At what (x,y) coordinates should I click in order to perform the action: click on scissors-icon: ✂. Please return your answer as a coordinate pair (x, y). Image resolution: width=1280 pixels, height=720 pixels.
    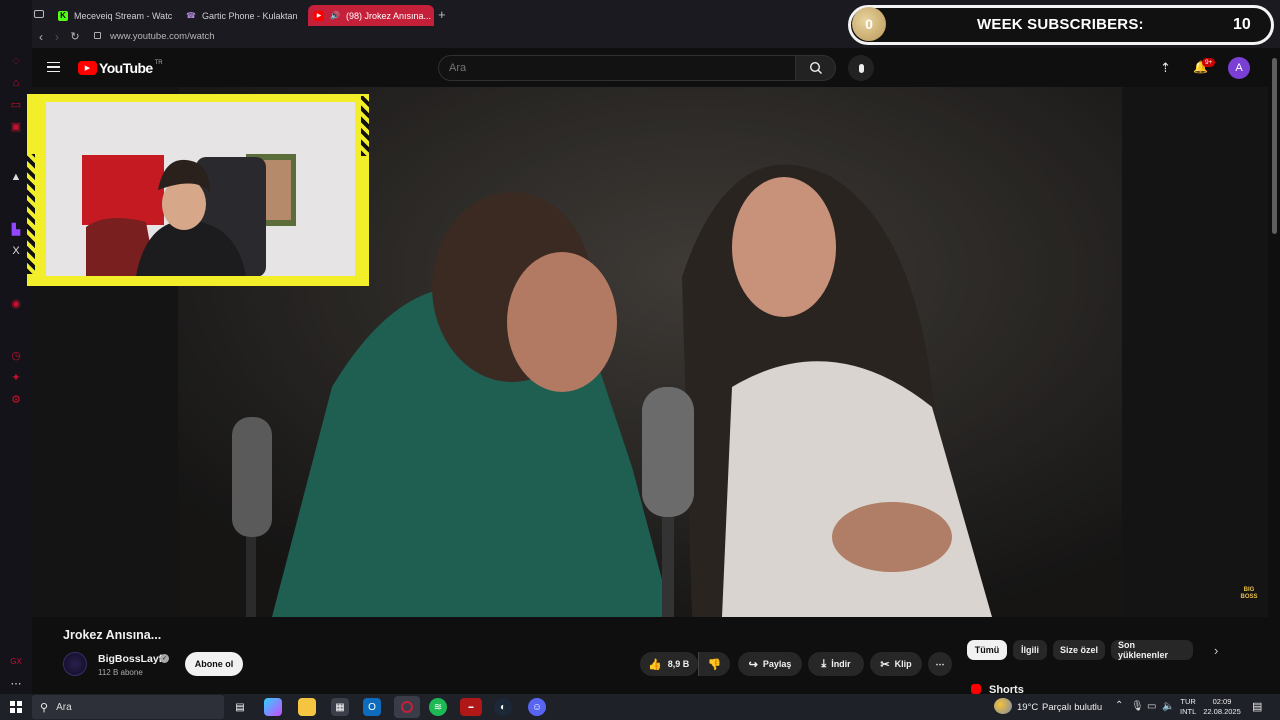
    Looking at the image, I should click on (885, 664).